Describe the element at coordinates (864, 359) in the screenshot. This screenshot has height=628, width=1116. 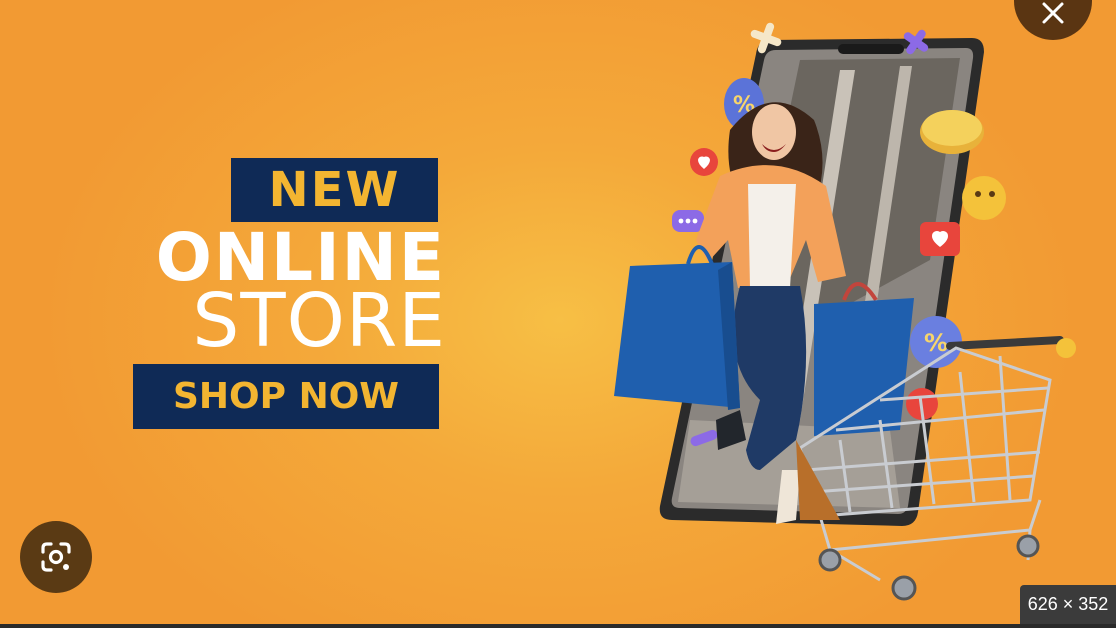
I see `shopping-bag-right` at that location.